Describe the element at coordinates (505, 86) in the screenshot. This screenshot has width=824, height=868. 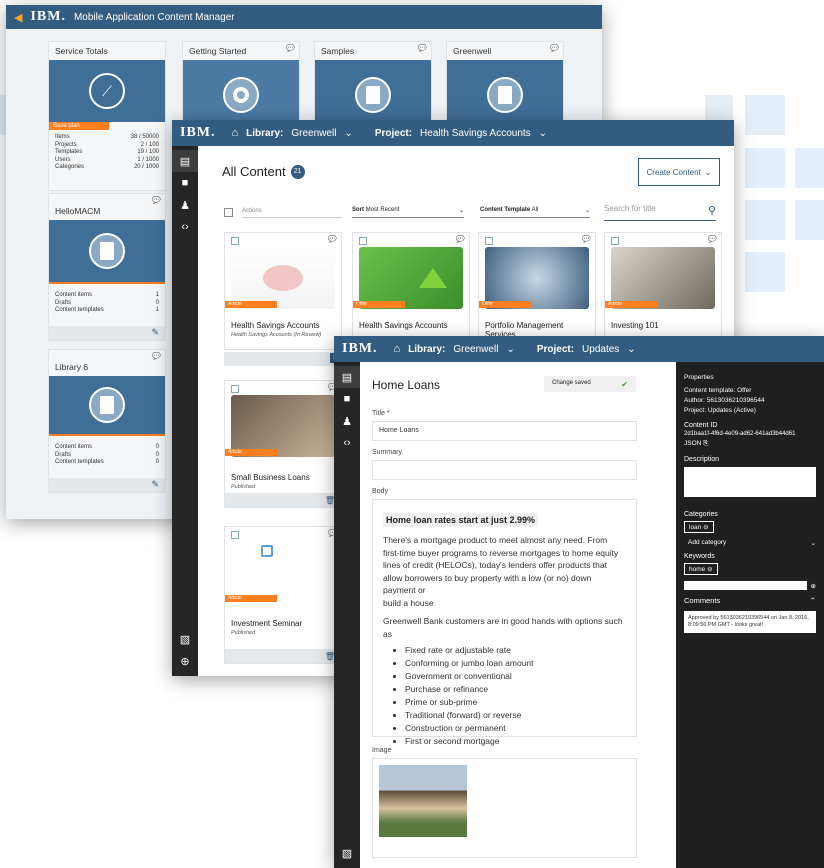
I see `greenwell-card: 💬 Greenwell` at that location.